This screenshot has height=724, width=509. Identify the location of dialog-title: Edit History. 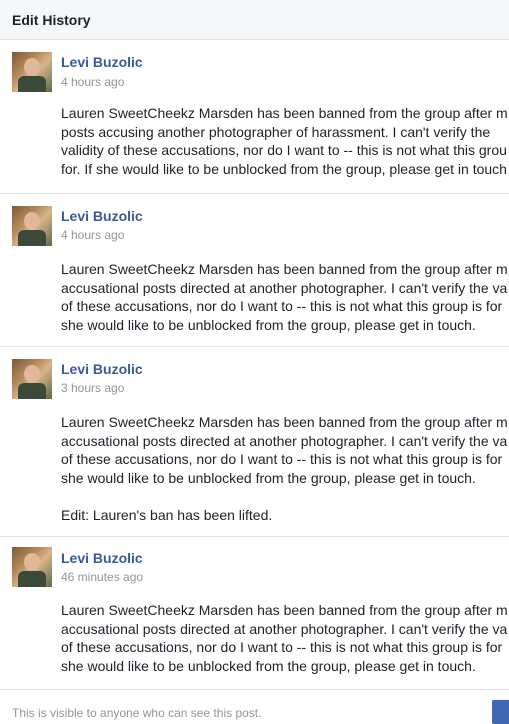
(254, 20).